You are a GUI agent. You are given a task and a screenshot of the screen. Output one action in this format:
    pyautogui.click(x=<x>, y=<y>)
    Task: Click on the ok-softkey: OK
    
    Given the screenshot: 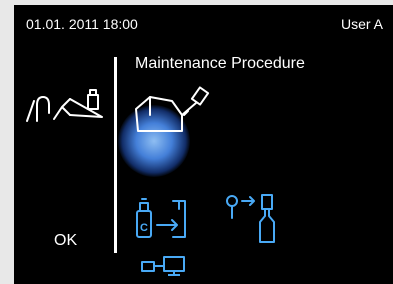 What is the action you would take?
    pyautogui.click(x=65, y=241)
    